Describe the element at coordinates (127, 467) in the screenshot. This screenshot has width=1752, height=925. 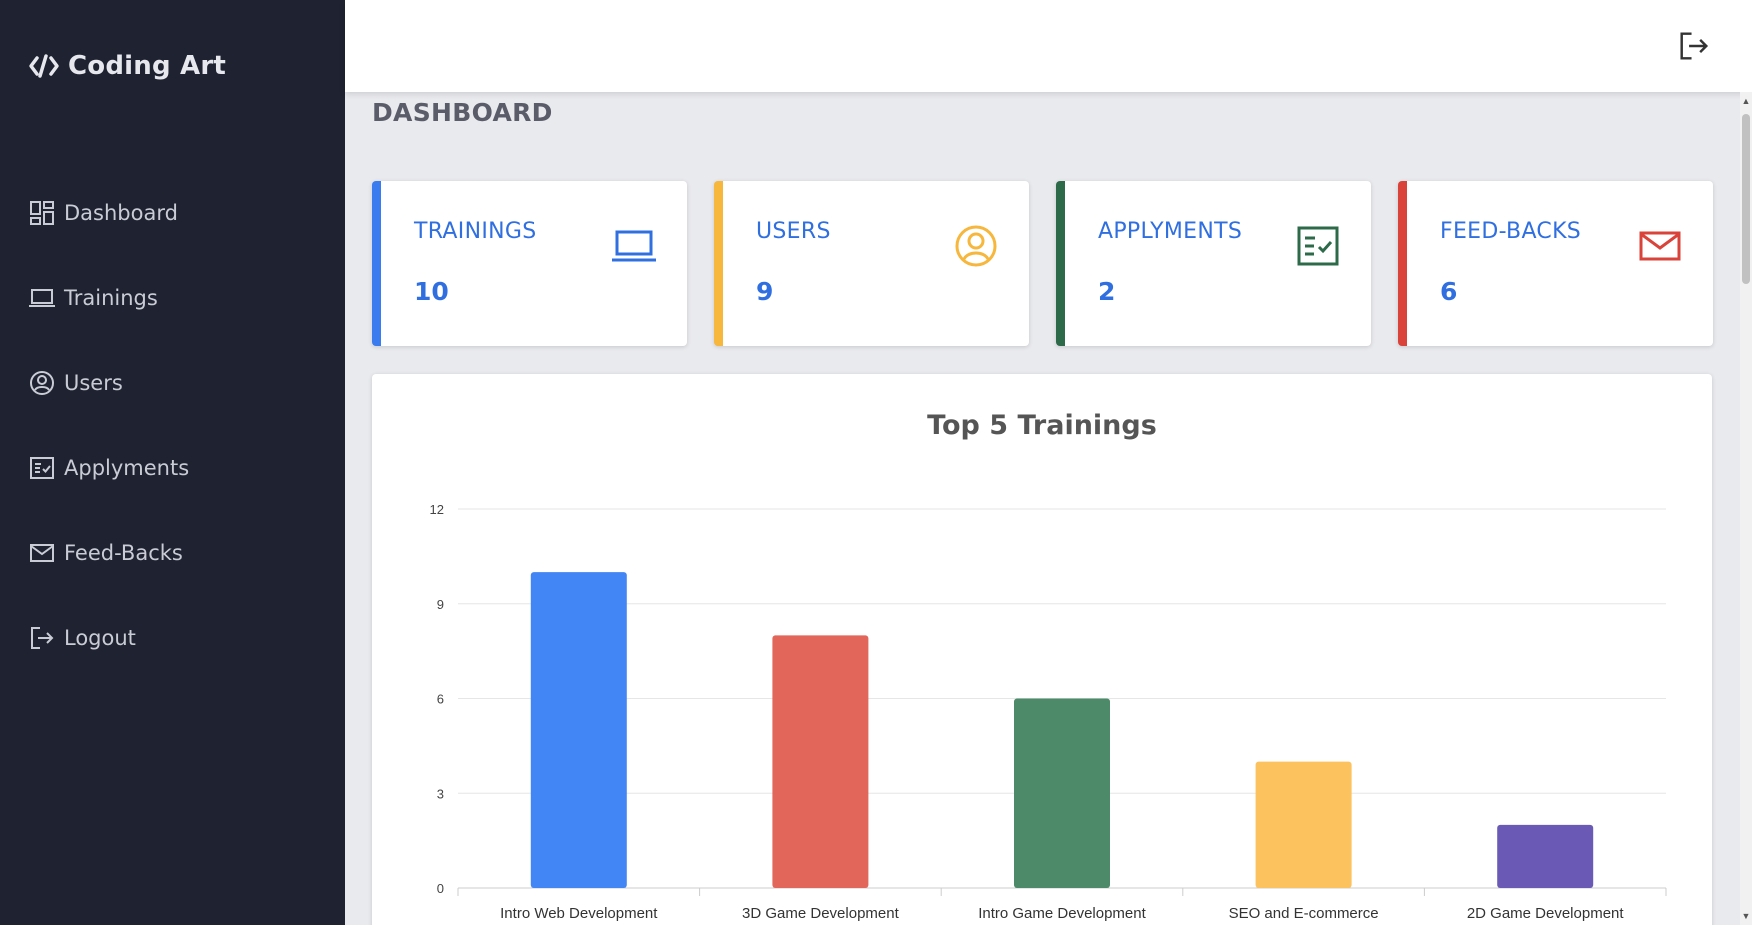
I see `sidebar-item-label: Applyments` at that location.